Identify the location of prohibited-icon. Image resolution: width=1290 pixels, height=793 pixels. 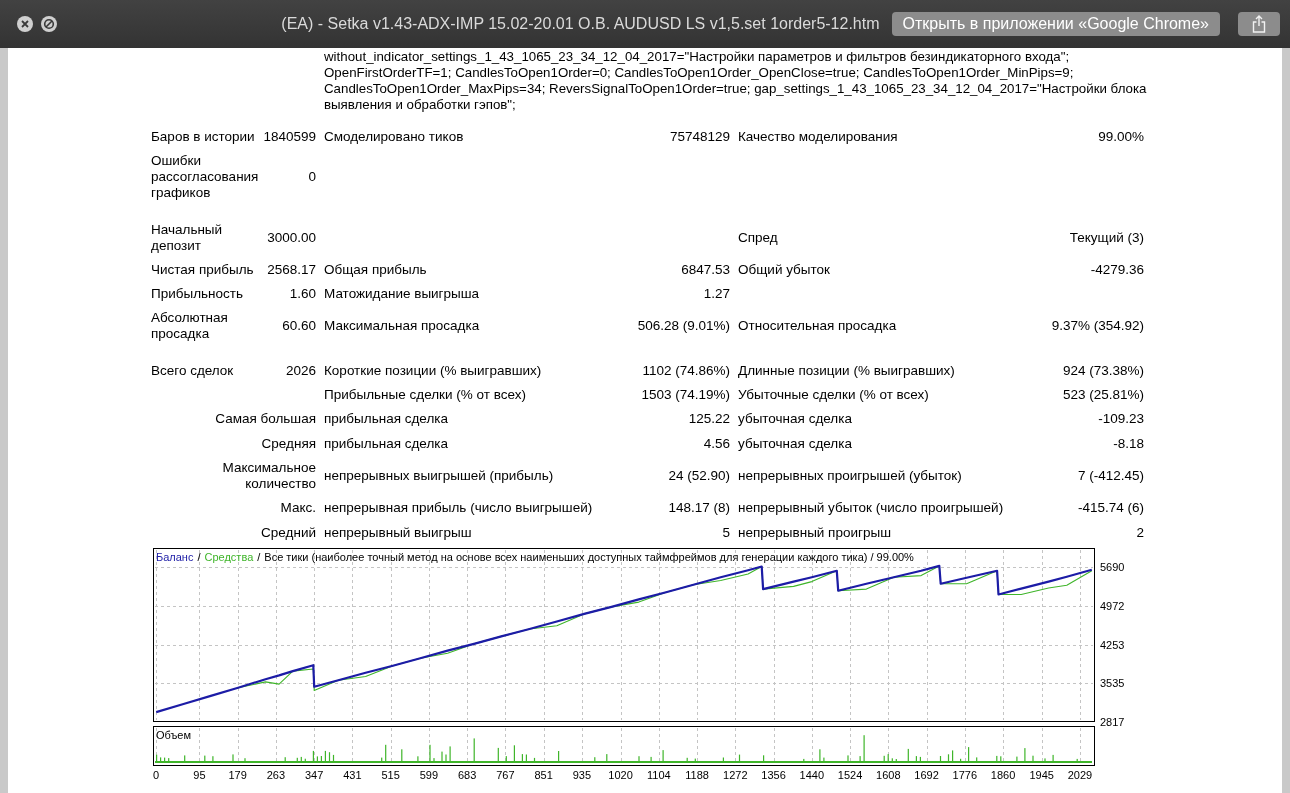
(49, 24).